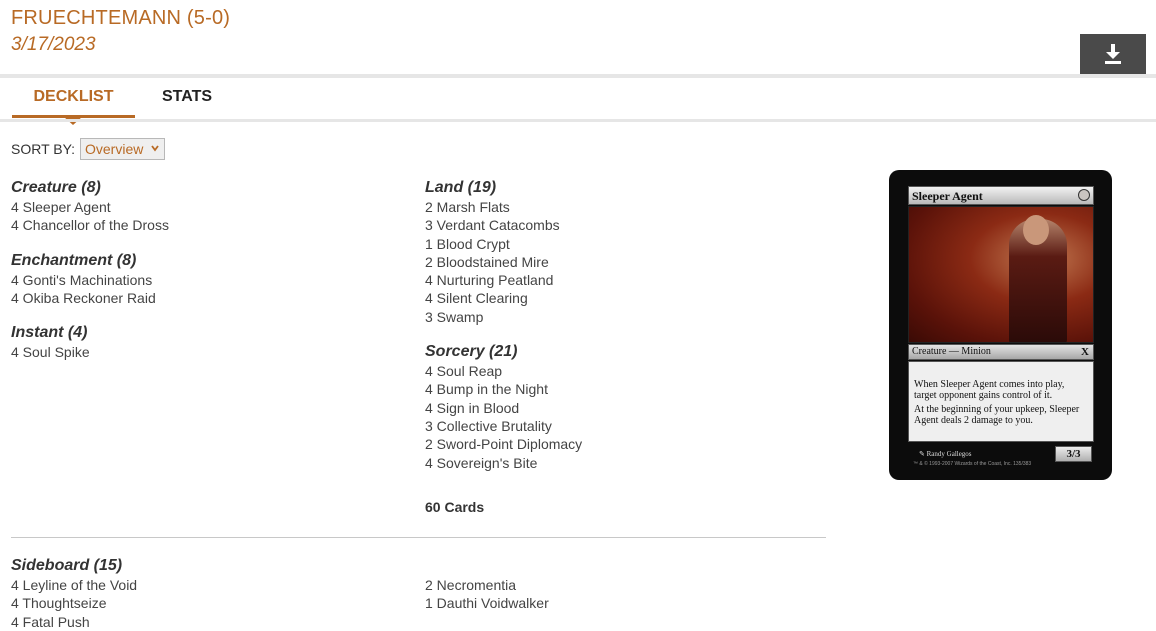  Describe the element at coordinates (418, 537) in the screenshot. I see `sideboard-divider` at that location.